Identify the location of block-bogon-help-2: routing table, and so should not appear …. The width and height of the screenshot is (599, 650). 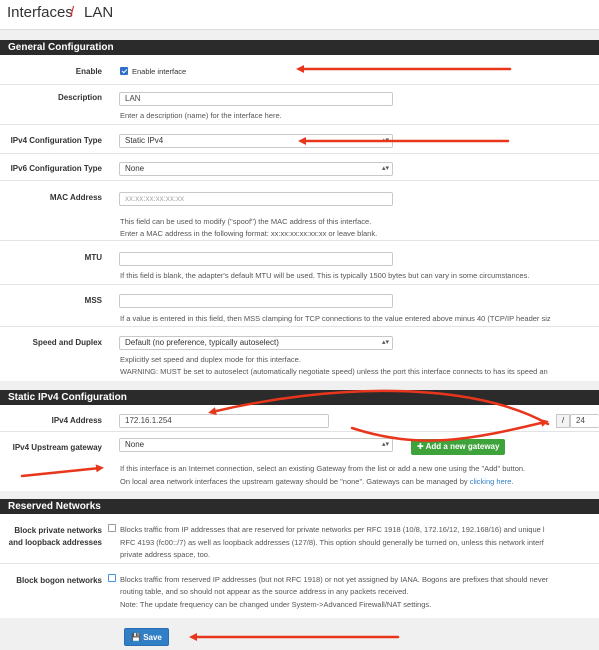
(264, 591).